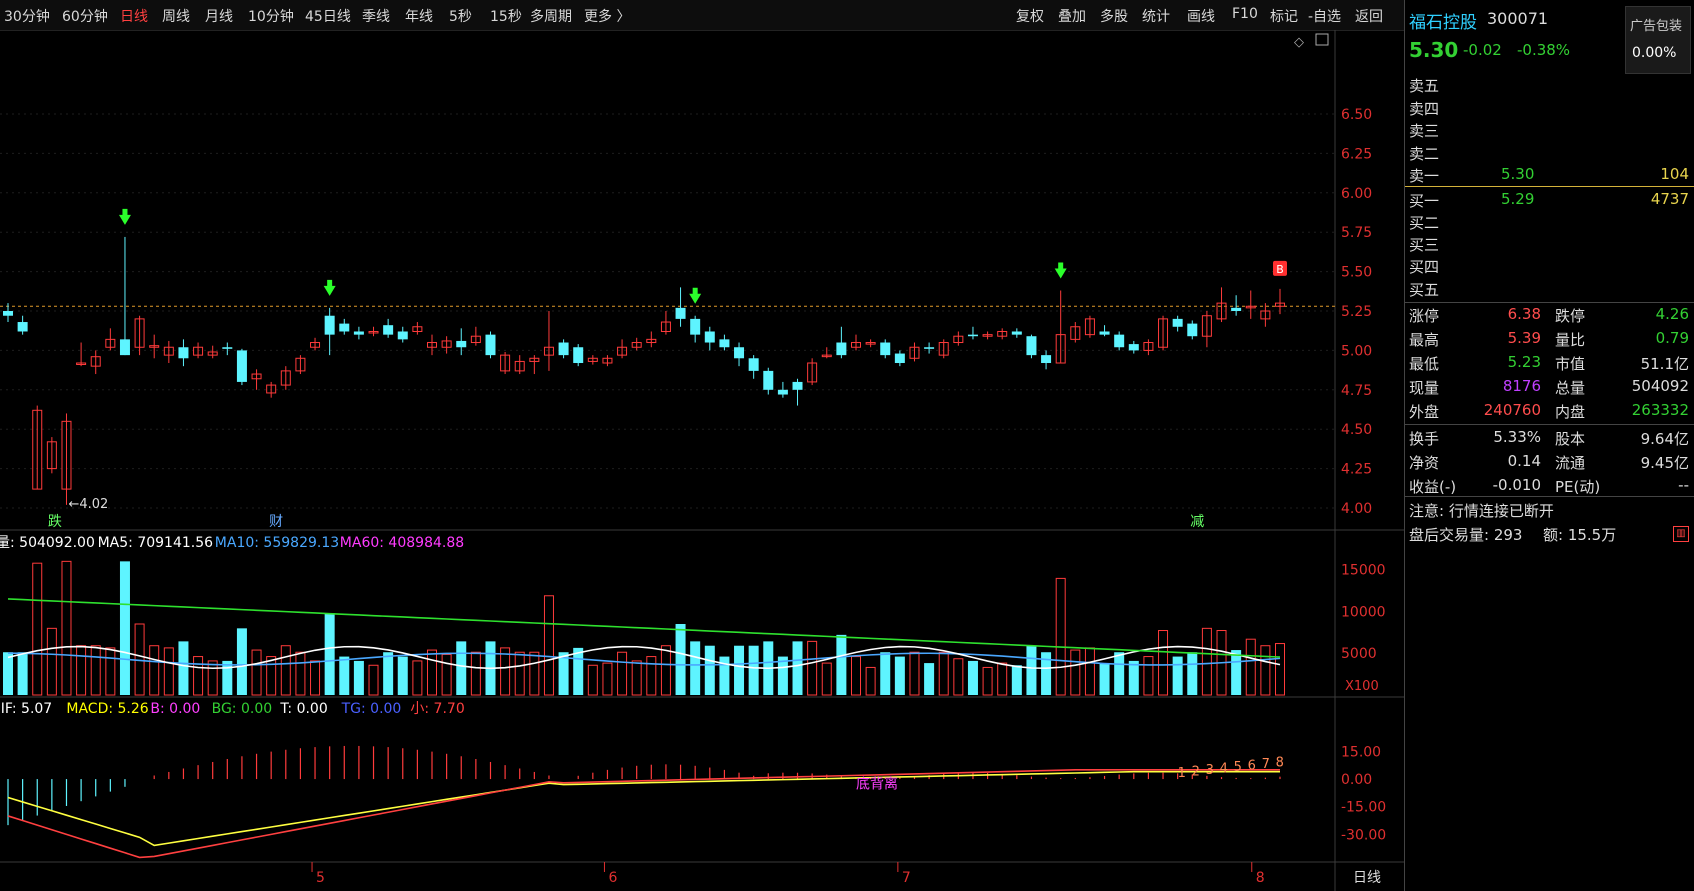  What do you see at coordinates (1570, 340) in the screenshot?
I see `stat-label: 量比` at bounding box center [1570, 340].